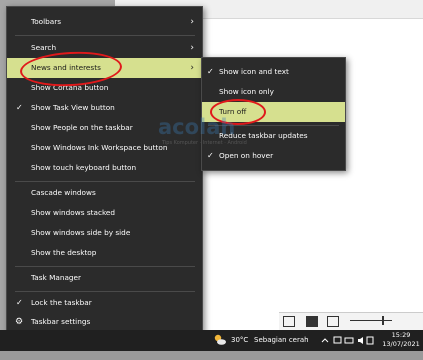  I want to click on menu-item-show-windows-stacked: Show windows stacked, so click(104, 213).